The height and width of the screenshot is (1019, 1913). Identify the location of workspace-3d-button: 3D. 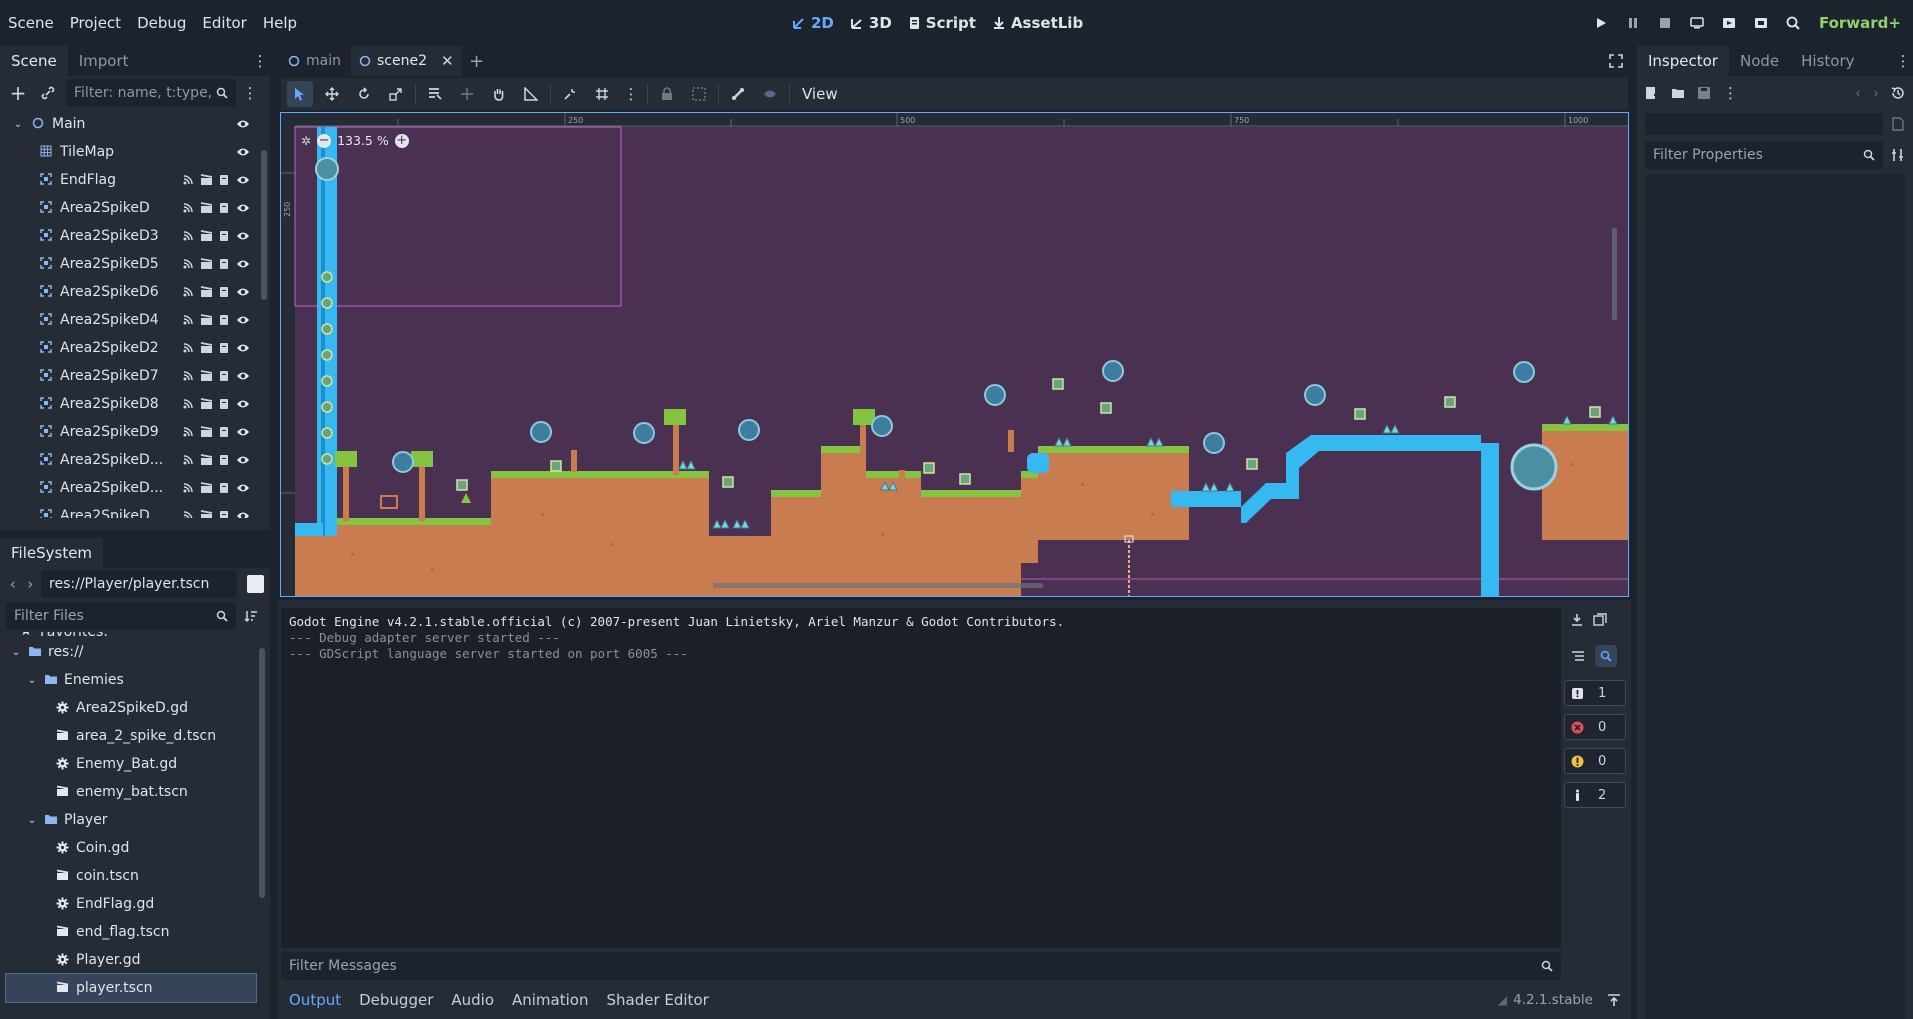
(871, 23).